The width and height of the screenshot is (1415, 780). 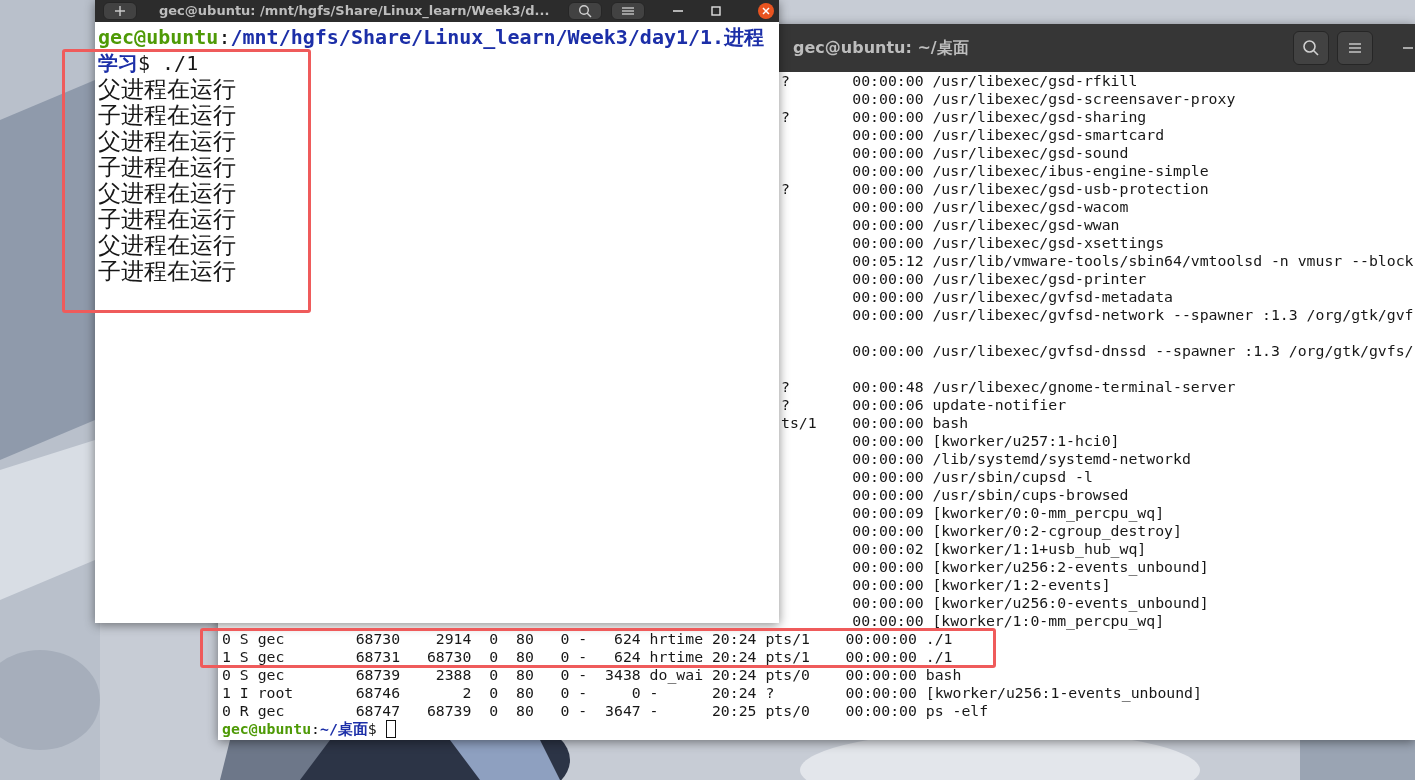 I want to click on close-icon, so click(x=766, y=11).